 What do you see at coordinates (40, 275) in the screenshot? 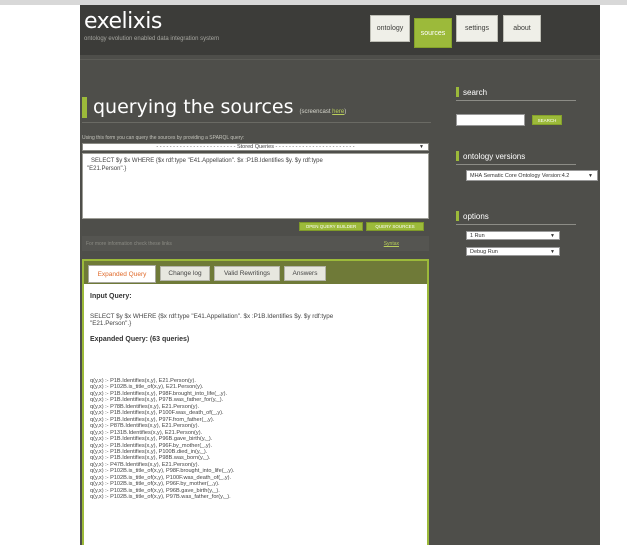
I see `page-margin-left` at bounding box center [40, 275].